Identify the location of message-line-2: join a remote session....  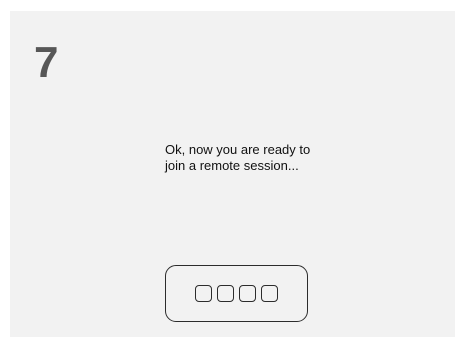
(232, 165).